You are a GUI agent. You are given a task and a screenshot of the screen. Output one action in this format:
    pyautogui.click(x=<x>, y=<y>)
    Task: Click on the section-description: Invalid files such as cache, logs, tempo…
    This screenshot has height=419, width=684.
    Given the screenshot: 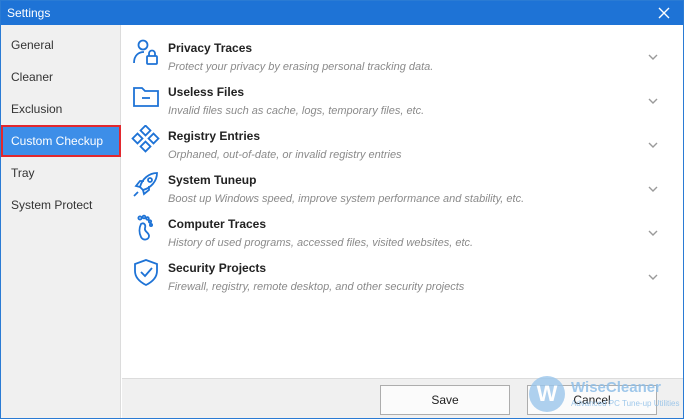 What is the action you would take?
    pyautogui.click(x=296, y=111)
    